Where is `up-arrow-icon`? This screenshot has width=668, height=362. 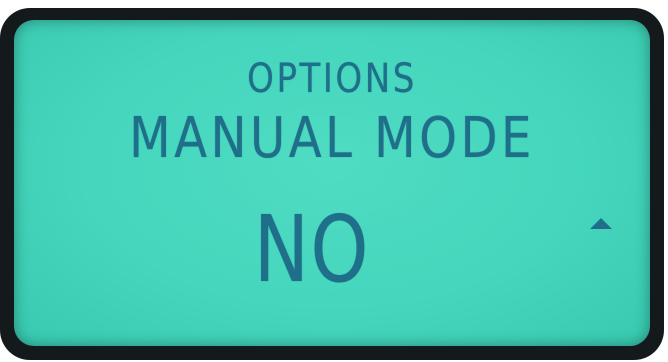 up-arrow-icon is located at coordinates (601, 223).